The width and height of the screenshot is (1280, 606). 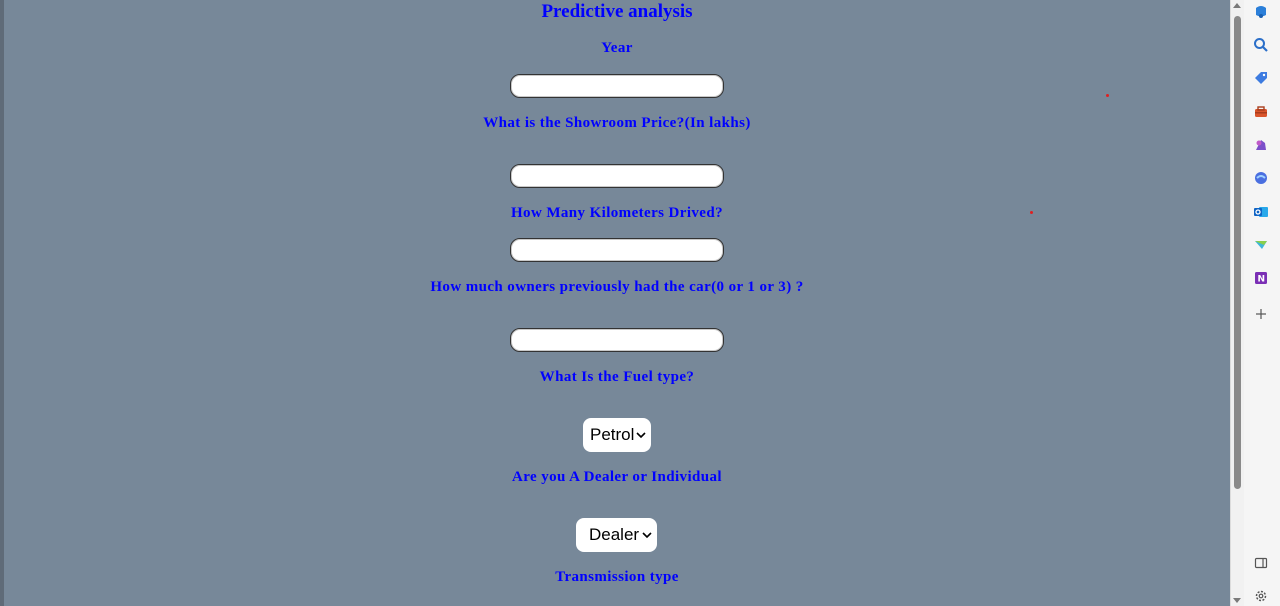 What do you see at coordinates (1237, 5) in the screenshot?
I see `scroll-up-arrow` at bounding box center [1237, 5].